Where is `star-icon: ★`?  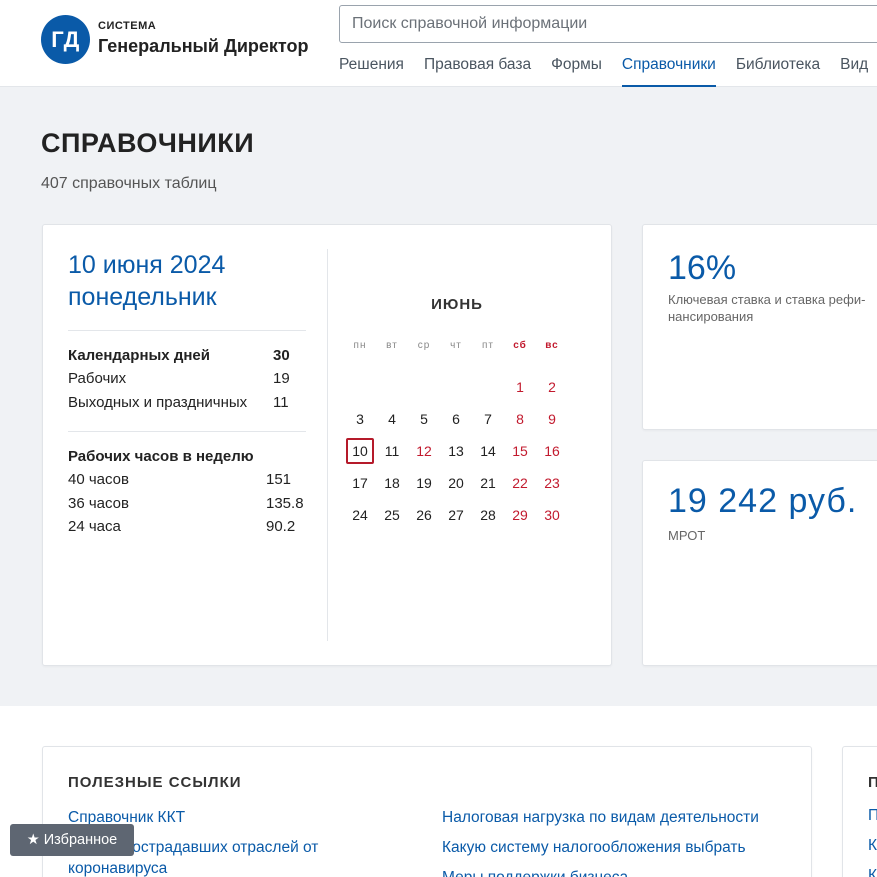 star-icon: ★ is located at coordinates (33, 840).